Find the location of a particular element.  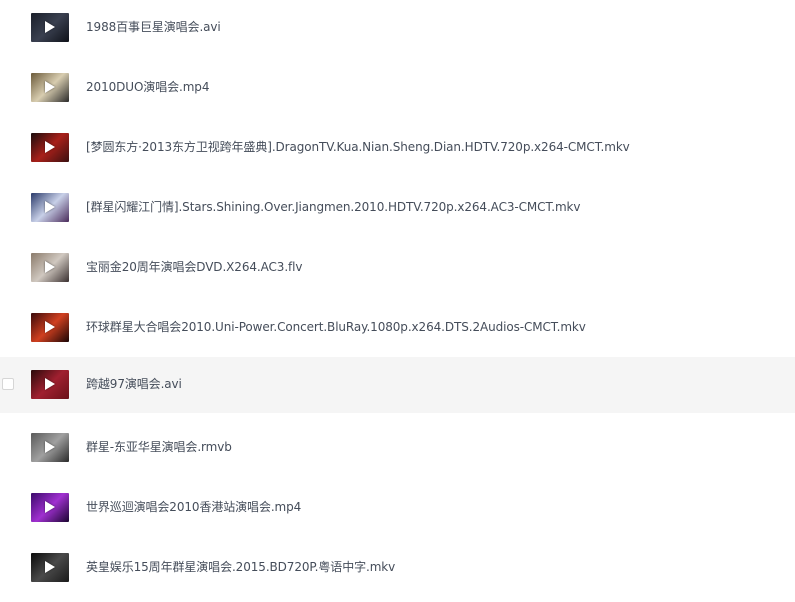

file-name: 1988百事巨星演唱会.avi is located at coordinates (153, 27).